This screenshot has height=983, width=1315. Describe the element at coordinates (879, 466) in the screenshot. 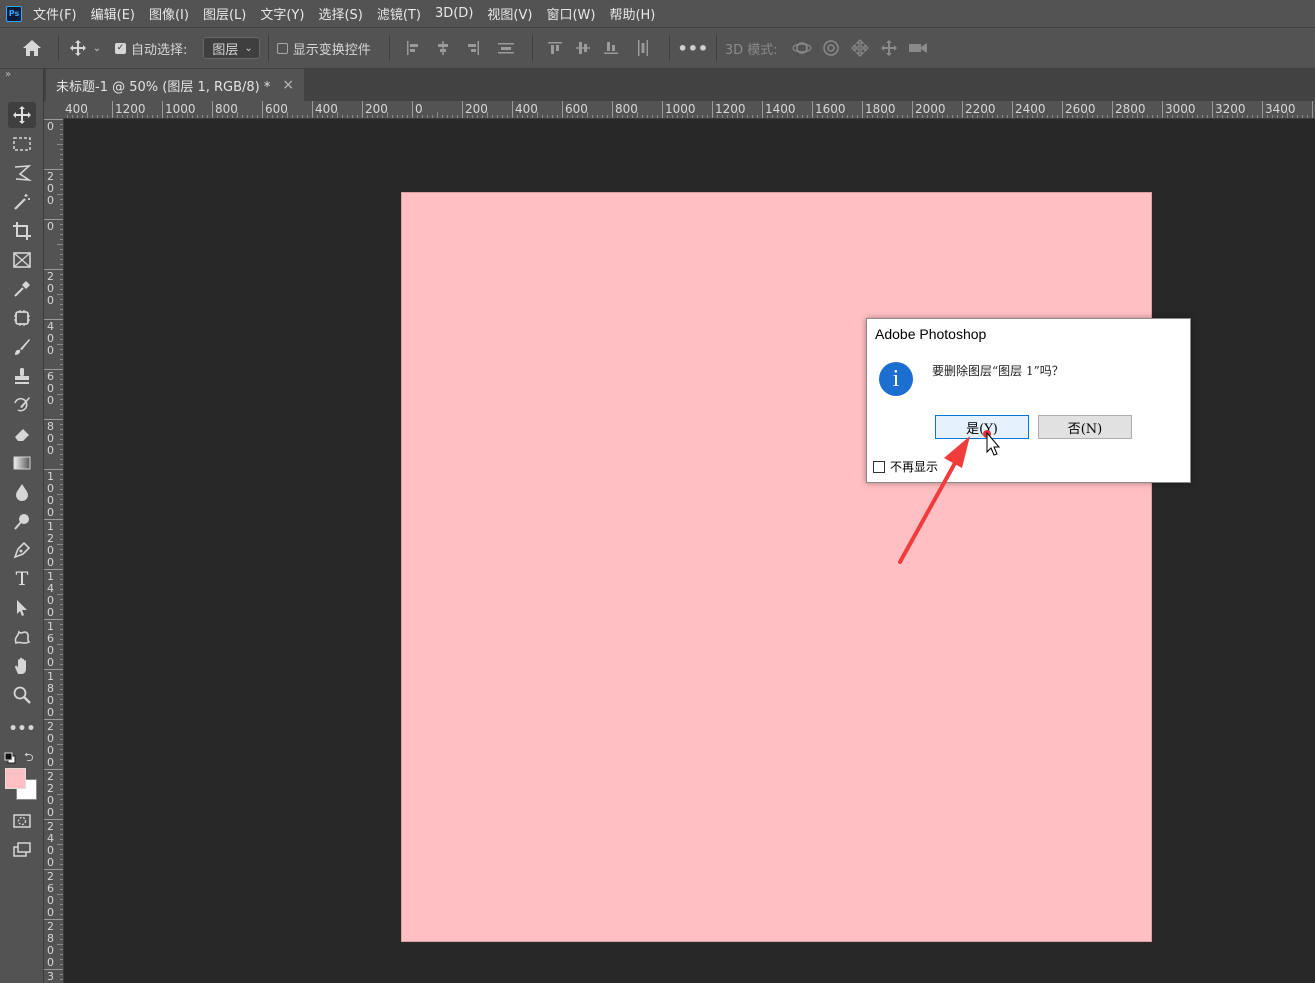

I see `dont-show-again-checkbox` at that location.